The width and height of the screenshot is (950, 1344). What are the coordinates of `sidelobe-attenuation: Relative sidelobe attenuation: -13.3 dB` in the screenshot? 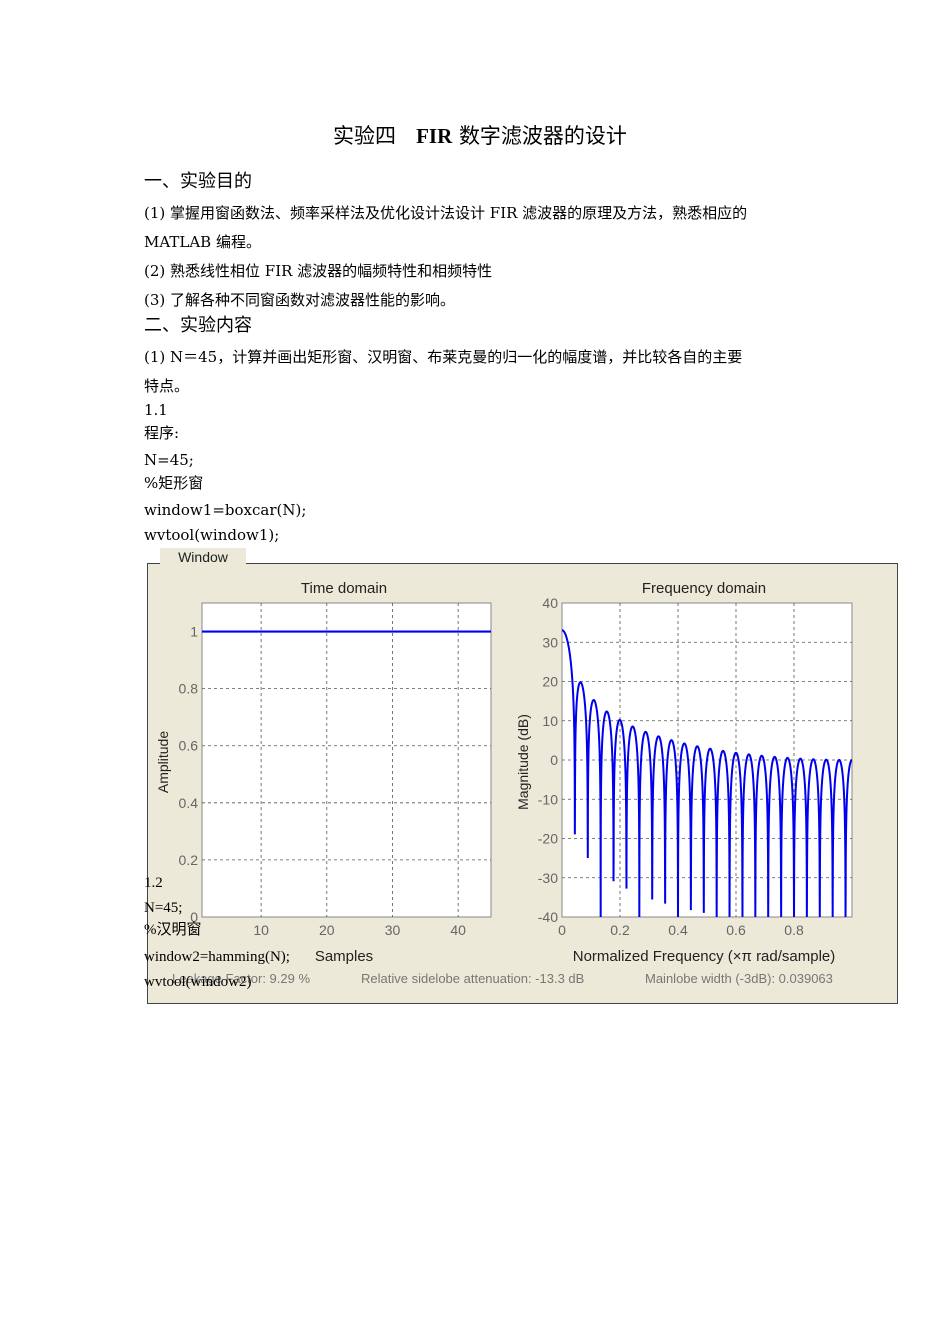 It's located at (472, 978).